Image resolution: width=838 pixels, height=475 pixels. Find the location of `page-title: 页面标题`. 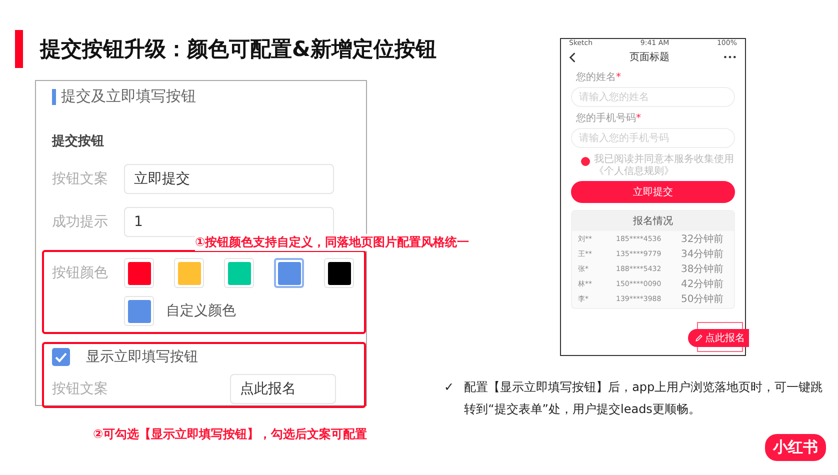

page-title: 页面标题 is located at coordinates (649, 57).